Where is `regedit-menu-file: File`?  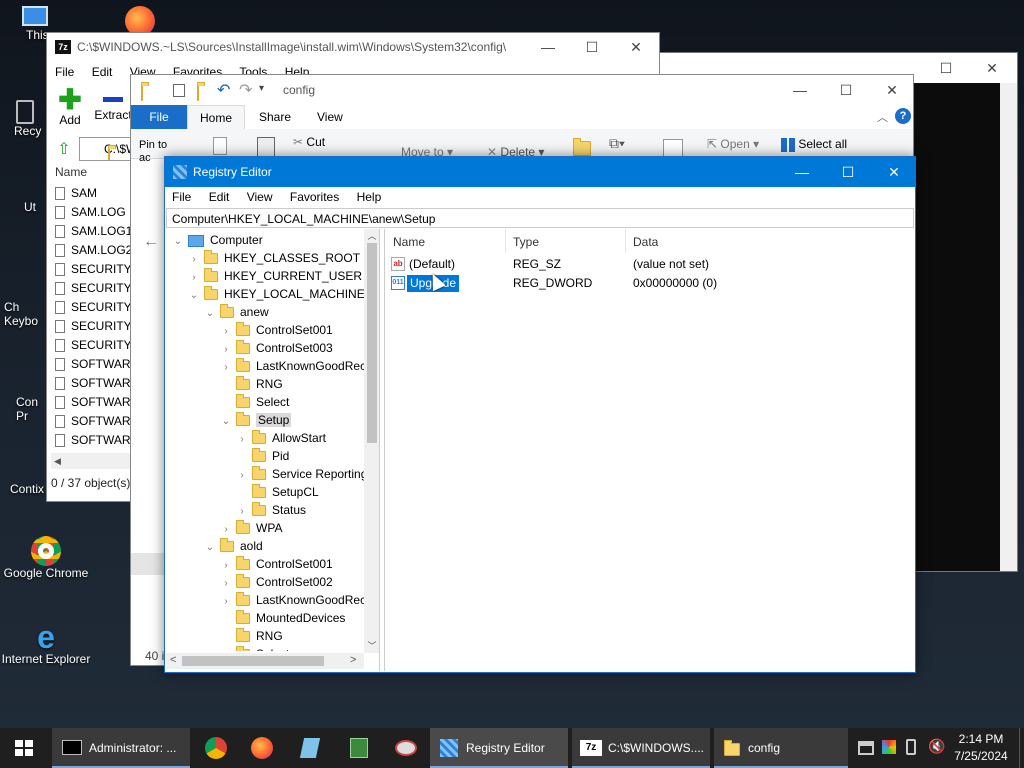
regedit-menu-file: File is located at coordinates (181, 197).